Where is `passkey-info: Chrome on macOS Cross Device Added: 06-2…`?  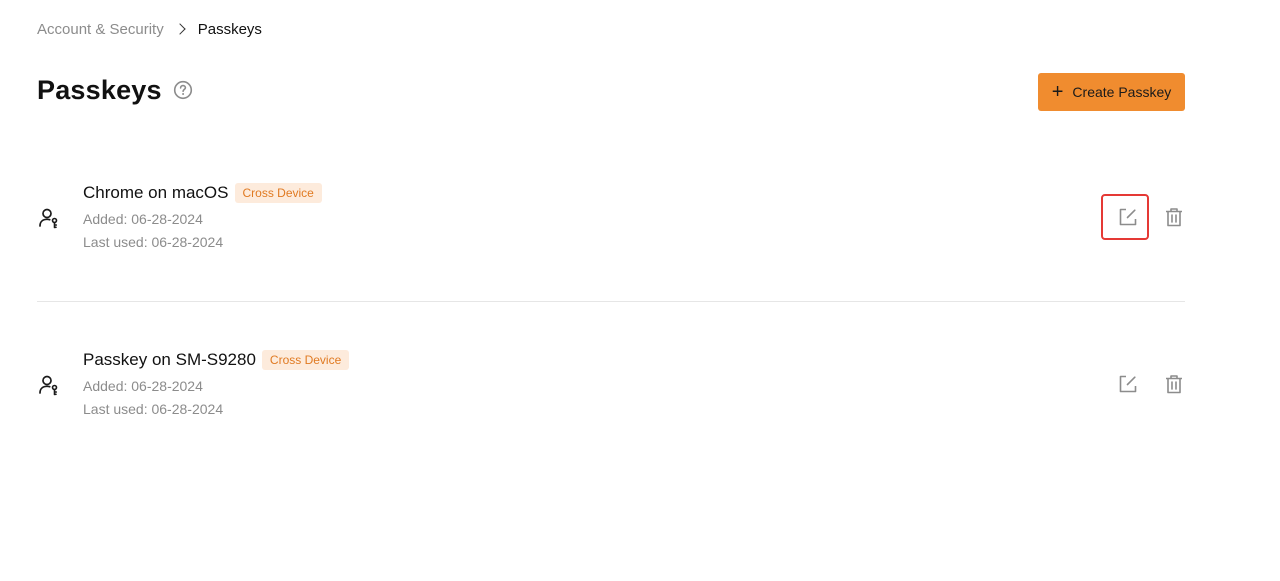
passkey-info: Chrome on macOS Cross Device Added: 06-2… is located at coordinates (202, 216).